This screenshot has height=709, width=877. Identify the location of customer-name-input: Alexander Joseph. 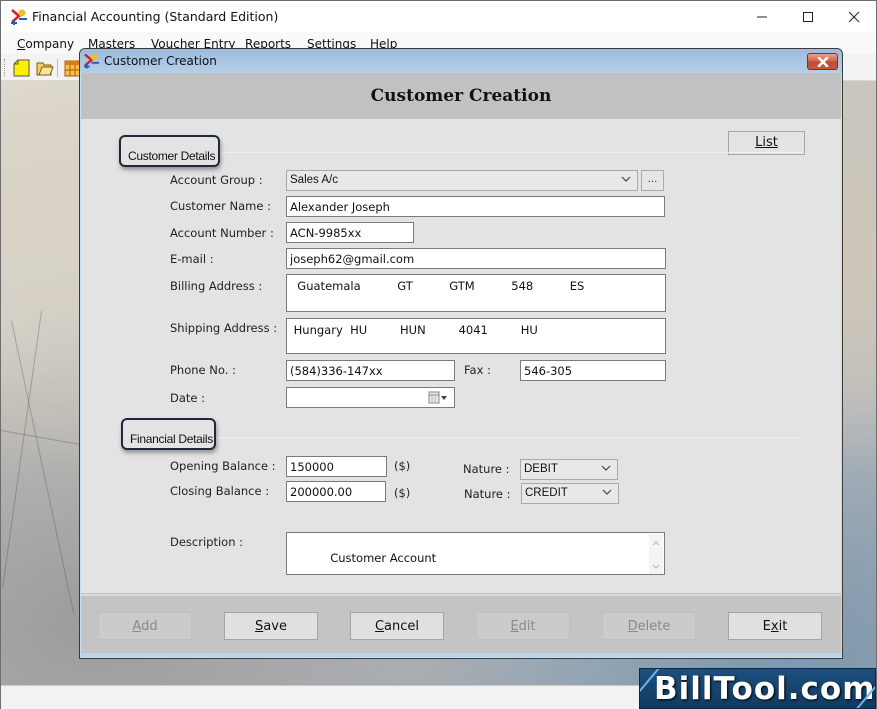
(475, 206).